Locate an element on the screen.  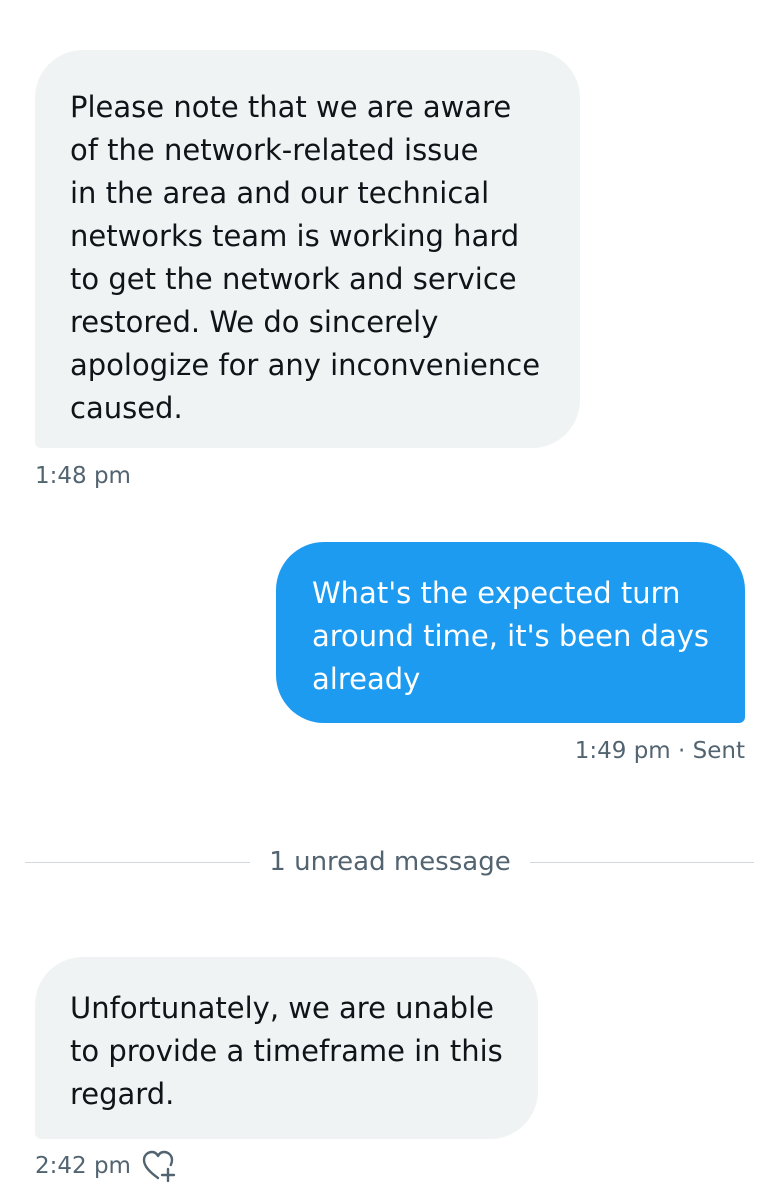
unread-divider-label: 1 unread message is located at coordinates (390, 862).